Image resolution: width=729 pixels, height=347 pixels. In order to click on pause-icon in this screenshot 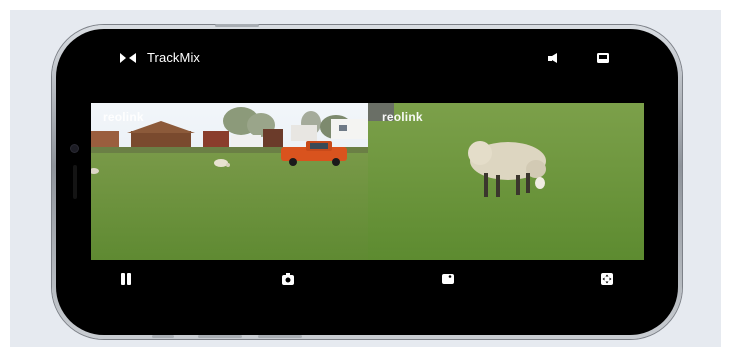, I will do `click(126, 279)`.